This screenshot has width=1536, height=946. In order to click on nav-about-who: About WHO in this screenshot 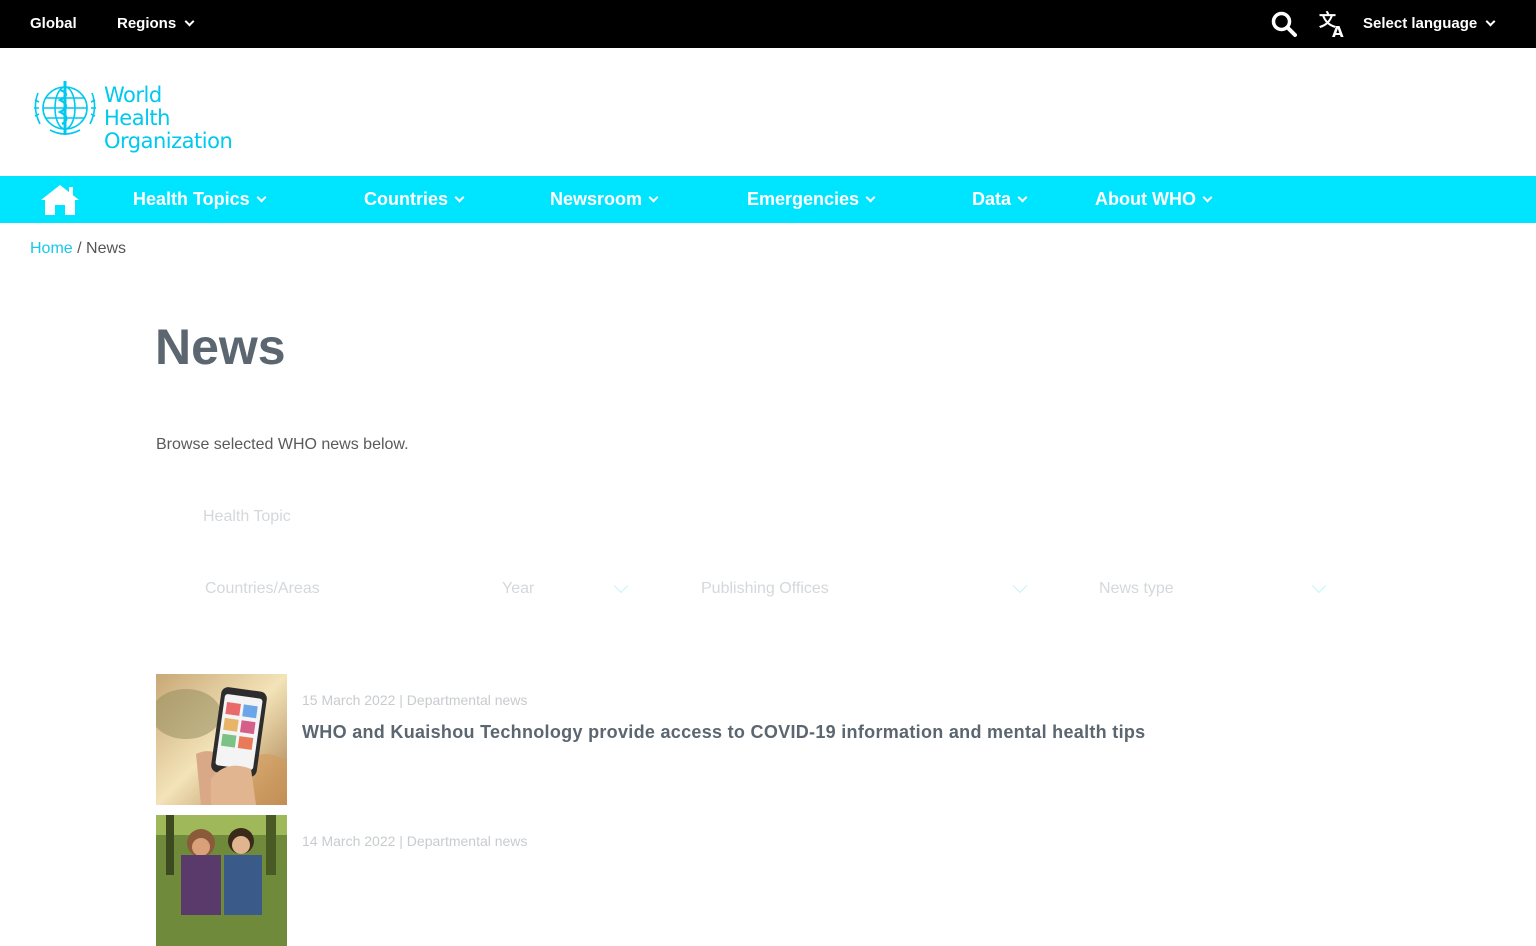, I will do `click(1154, 199)`.